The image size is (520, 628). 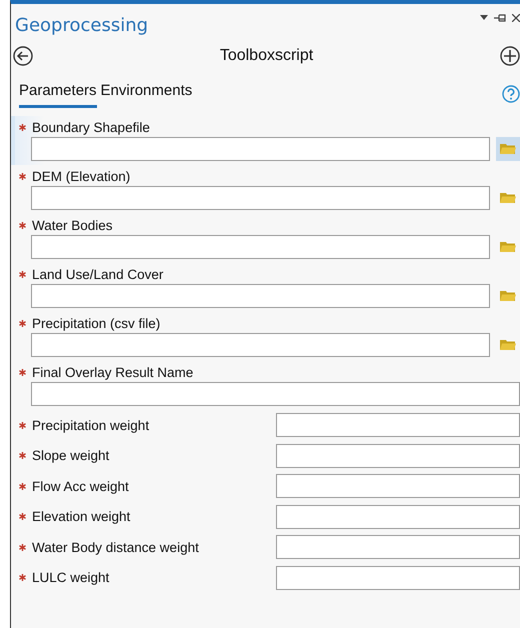 I want to click on help-icon, so click(x=511, y=94).